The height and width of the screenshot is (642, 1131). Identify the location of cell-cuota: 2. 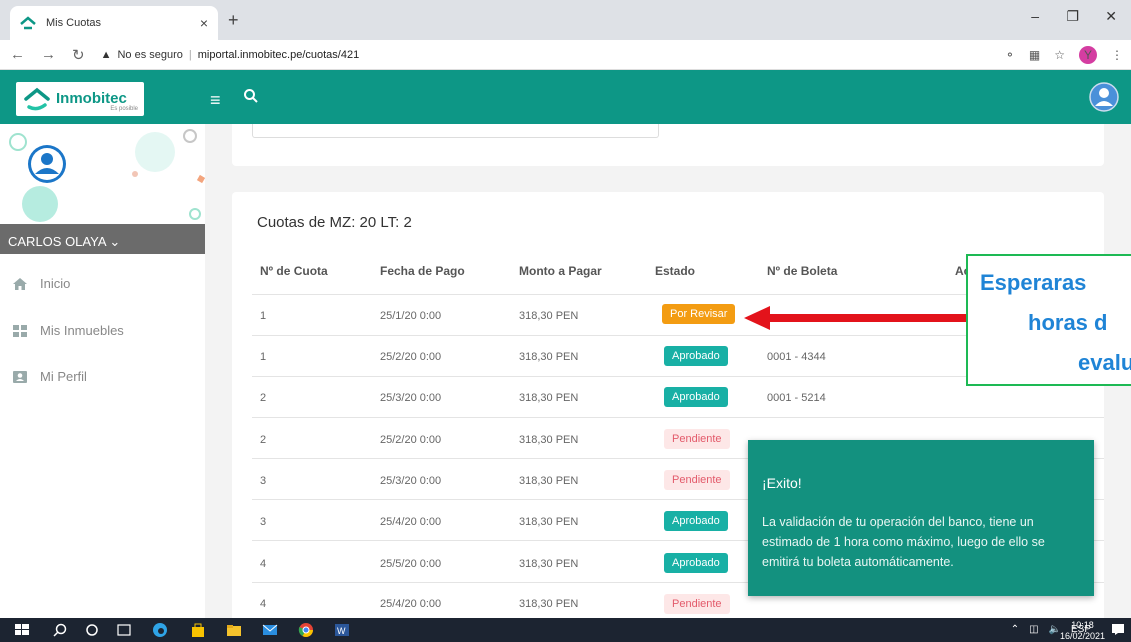
(263, 440).